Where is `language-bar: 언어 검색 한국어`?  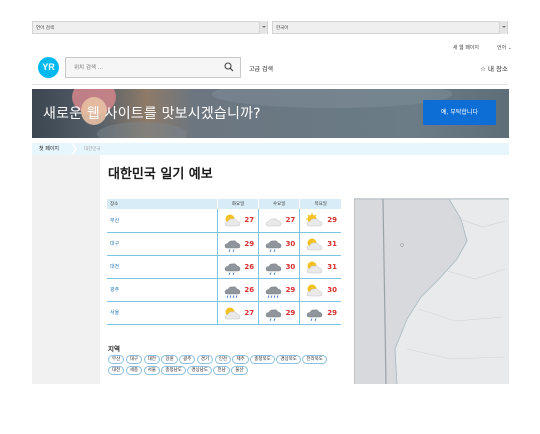 language-bar: 언어 검색 한국어 is located at coordinates (270, 28).